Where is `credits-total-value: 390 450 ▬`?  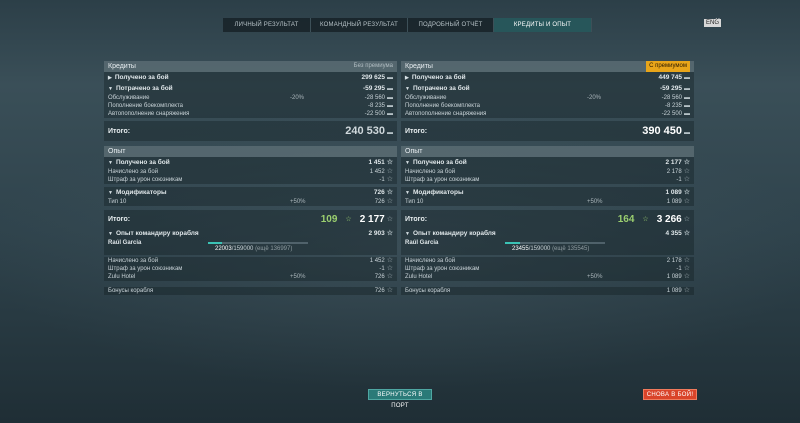
credits-total-value: 390 450 ▬ is located at coordinates (666, 131).